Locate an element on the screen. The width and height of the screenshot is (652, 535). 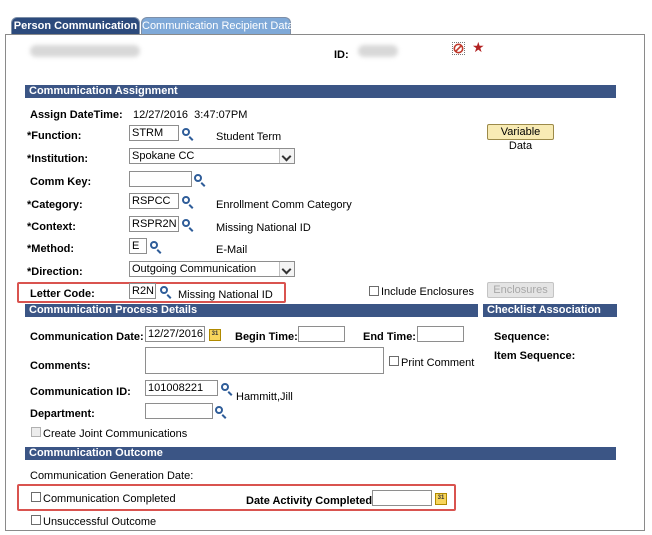
enclosures-button: Enclosures is located at coordinates (520, 290).